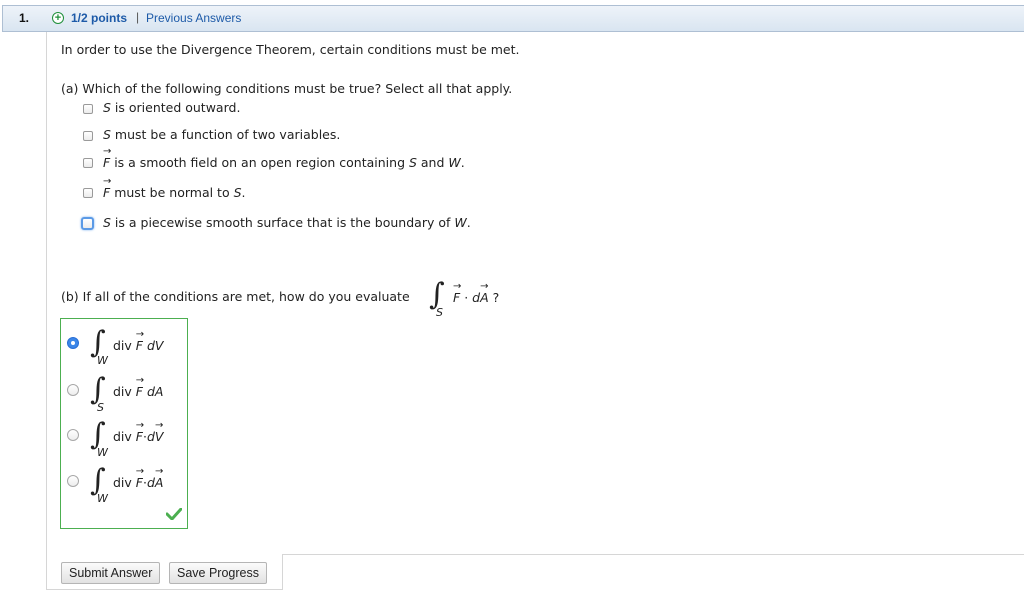  What do you see at coordinates (221, 134) in the screenshot?
I see `part-a-option-2: S must be a function of two variables.` at bounding box center [221, 134].